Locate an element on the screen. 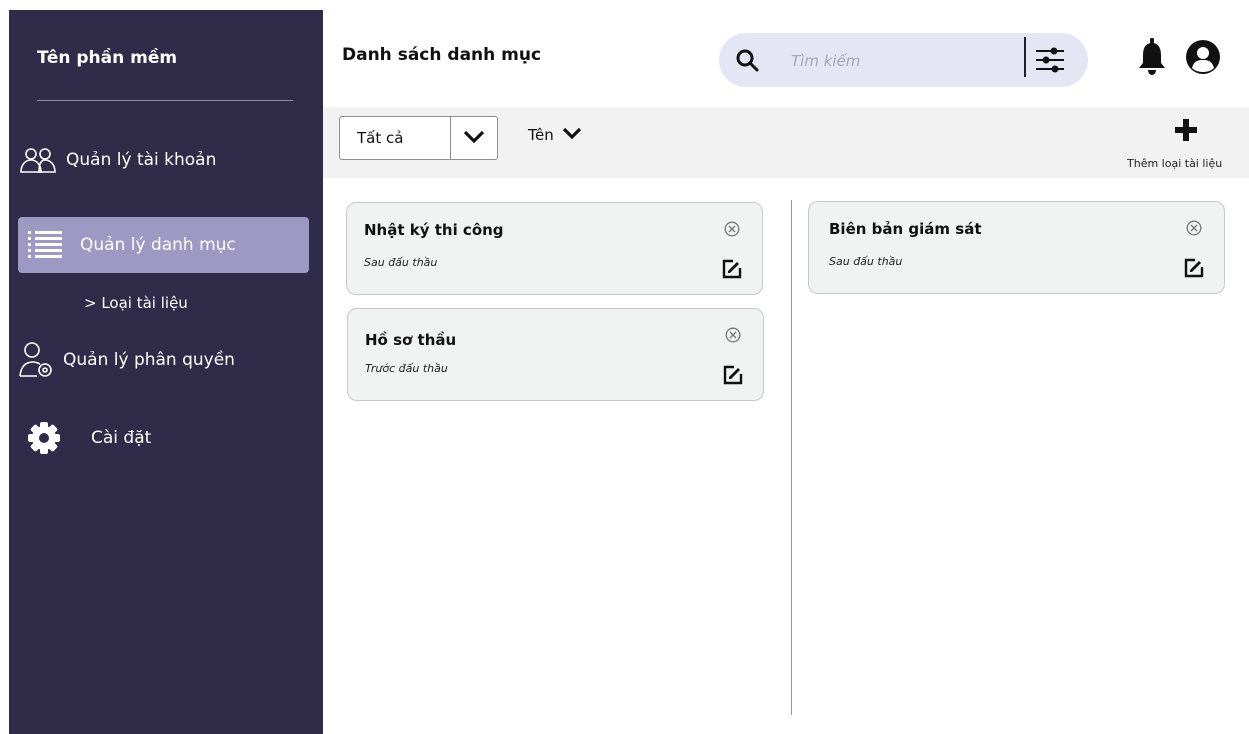 Image resolution: width=1249 pixels, height=734 pixels. category-card: Hồ sơ thầu Trước đấu thầu is located at coordinates (555, 354).